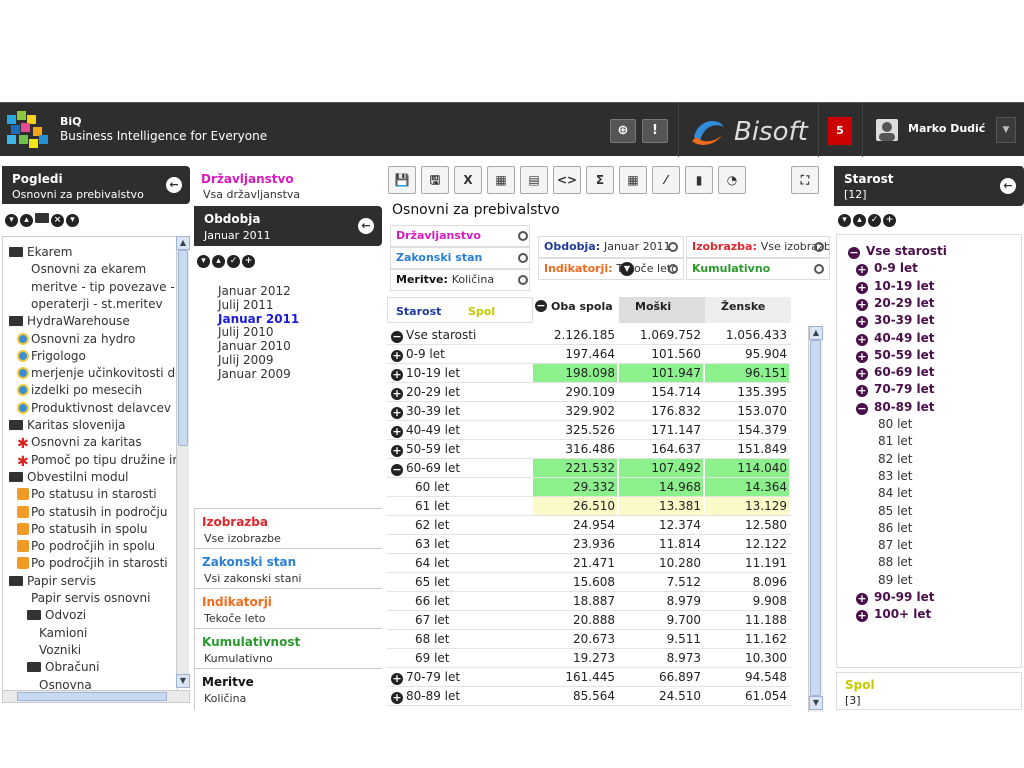 The image size is (1024, 768). Describe the element at coordinates (661, 677) in the screenshot. I see `table-cell: 66.897` at that location.